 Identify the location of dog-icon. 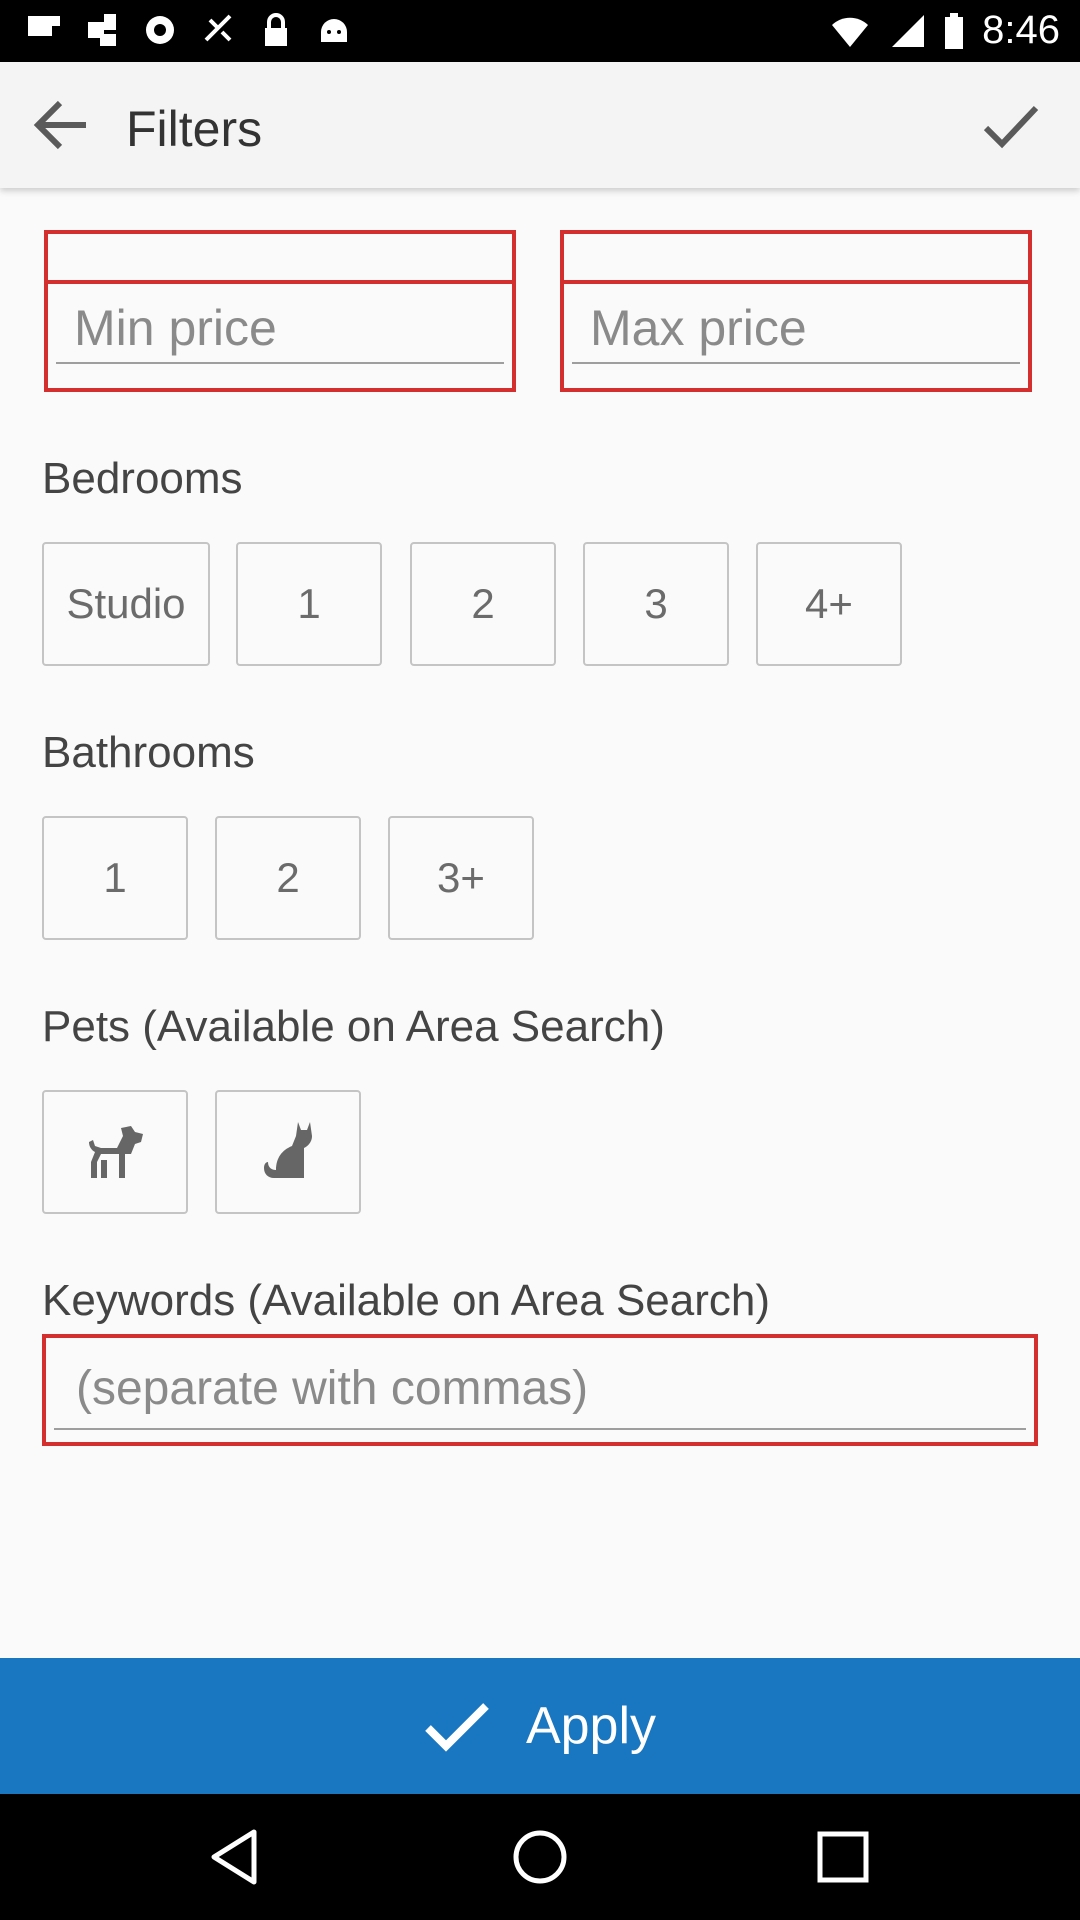
(116, 1152).